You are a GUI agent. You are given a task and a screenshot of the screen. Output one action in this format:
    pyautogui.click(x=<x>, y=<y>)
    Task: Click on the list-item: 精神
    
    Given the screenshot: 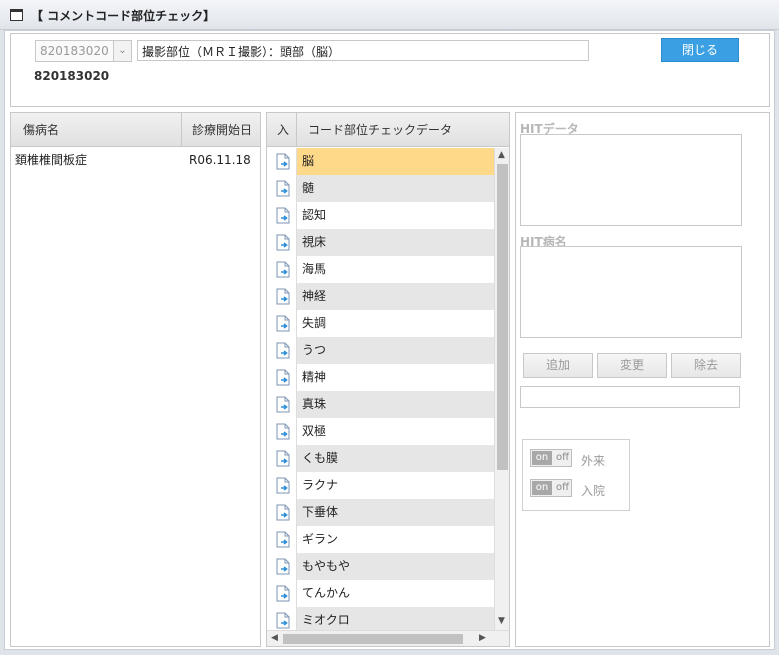 What is the action you would take?
    pyautogui.click(x=380, y=377)
    